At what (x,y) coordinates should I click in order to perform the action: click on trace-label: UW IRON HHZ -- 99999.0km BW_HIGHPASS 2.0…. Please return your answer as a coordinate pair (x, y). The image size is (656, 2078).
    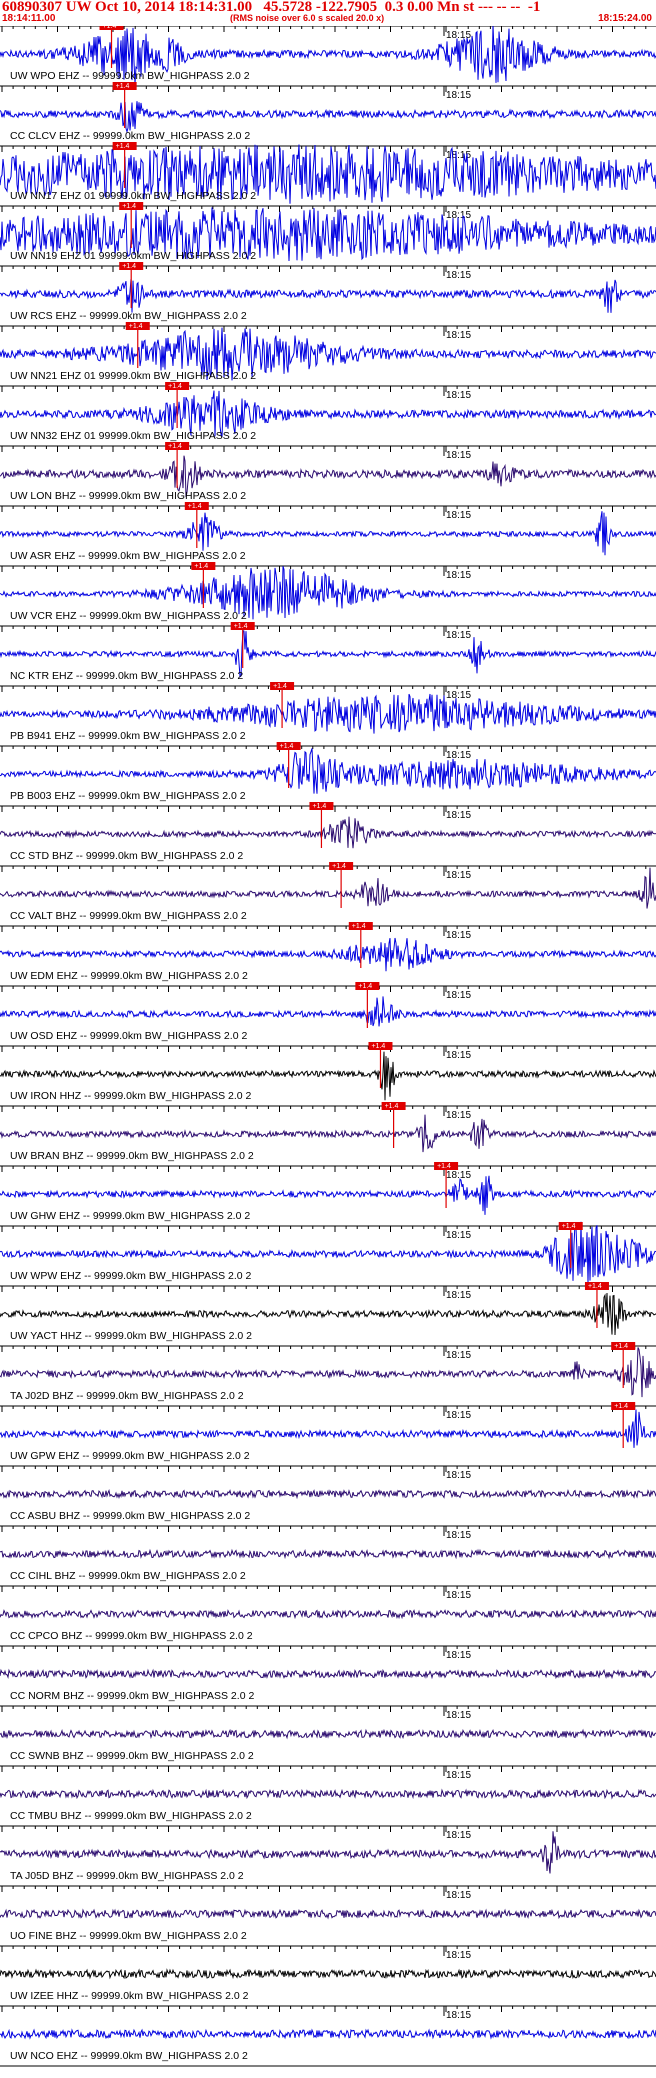
    Looking at the image, I should click on (131, 1096).